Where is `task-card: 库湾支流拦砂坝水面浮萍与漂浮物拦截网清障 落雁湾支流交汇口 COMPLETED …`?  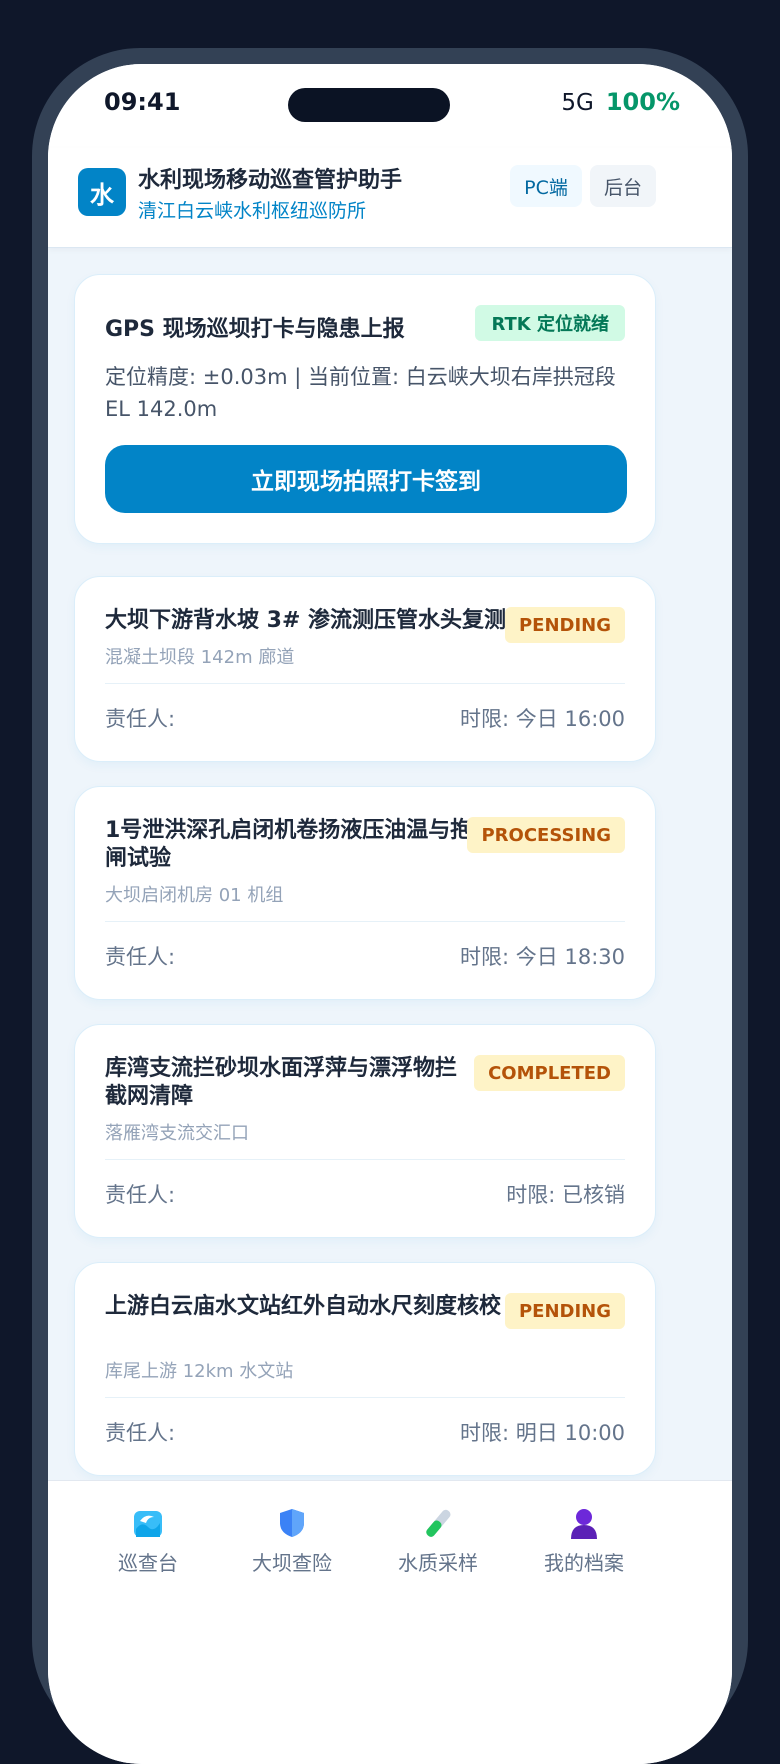 task-card: 库湾支流拦砂坝水面浮萍与漂浮物拦截网清障 落雁湾支流交汇口 COMPLETED … is located at coordinates (365, 1131).